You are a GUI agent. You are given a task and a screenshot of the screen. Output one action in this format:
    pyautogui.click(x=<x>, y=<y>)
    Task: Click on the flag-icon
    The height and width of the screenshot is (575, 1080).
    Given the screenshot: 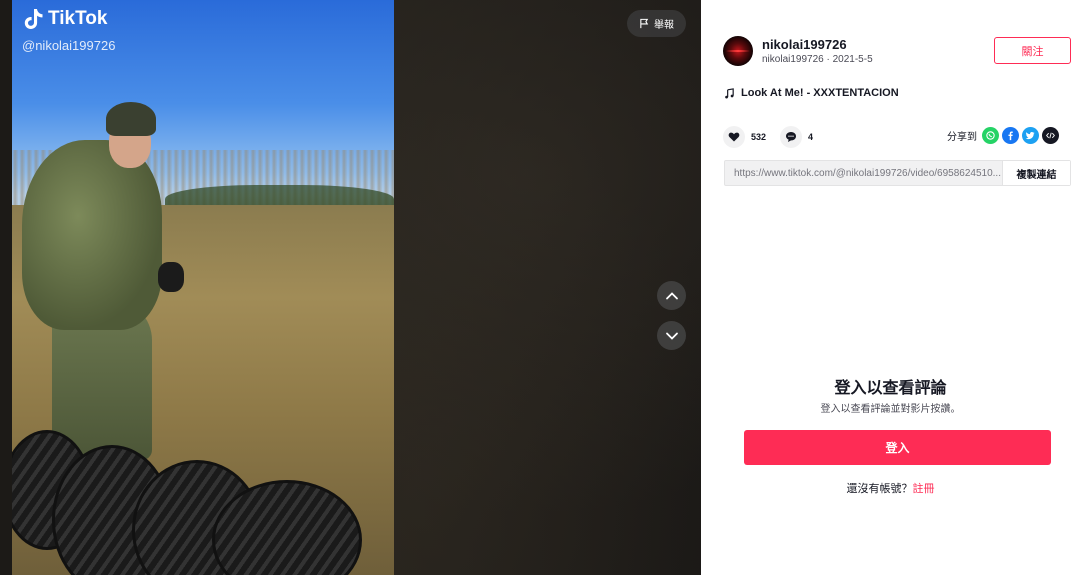 What is the action you would take?
    pyautogui.click(x=644, y=23)
    